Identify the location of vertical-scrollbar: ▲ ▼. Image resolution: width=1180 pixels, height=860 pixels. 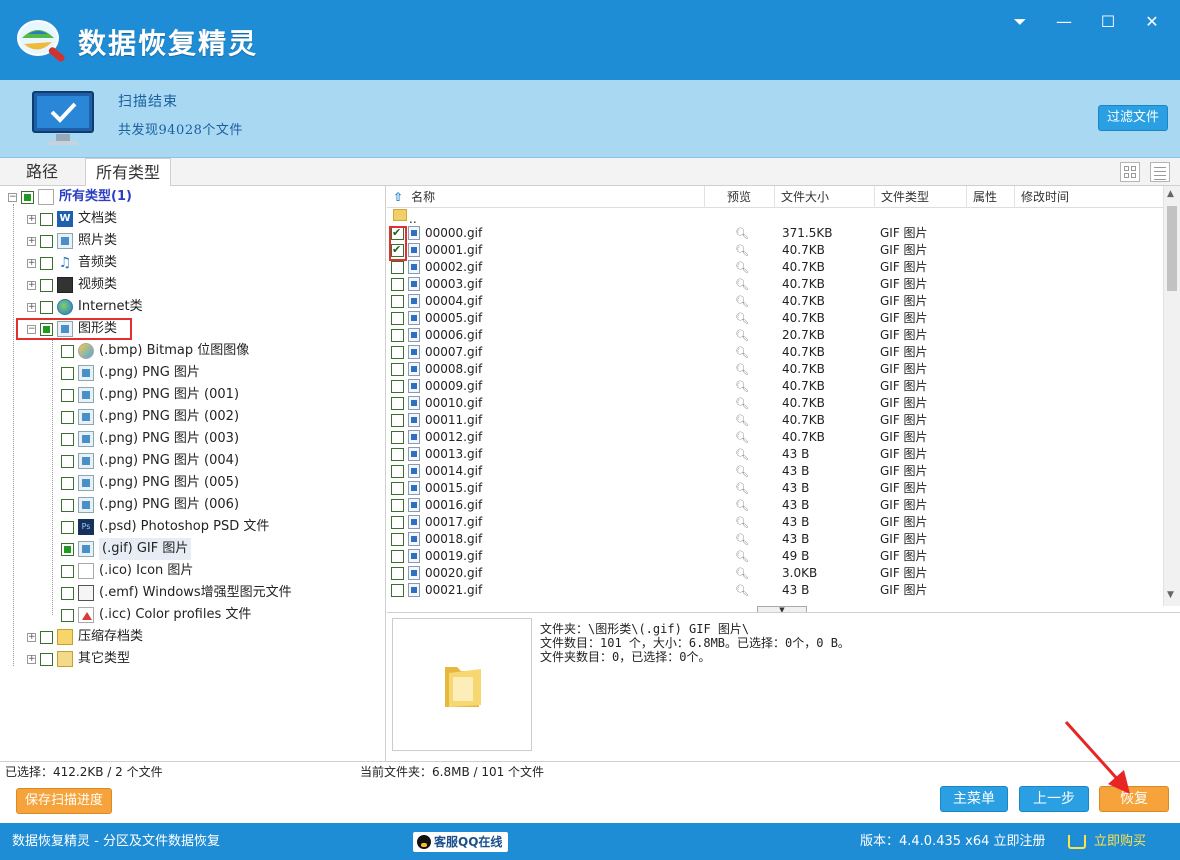
(1171, 396).